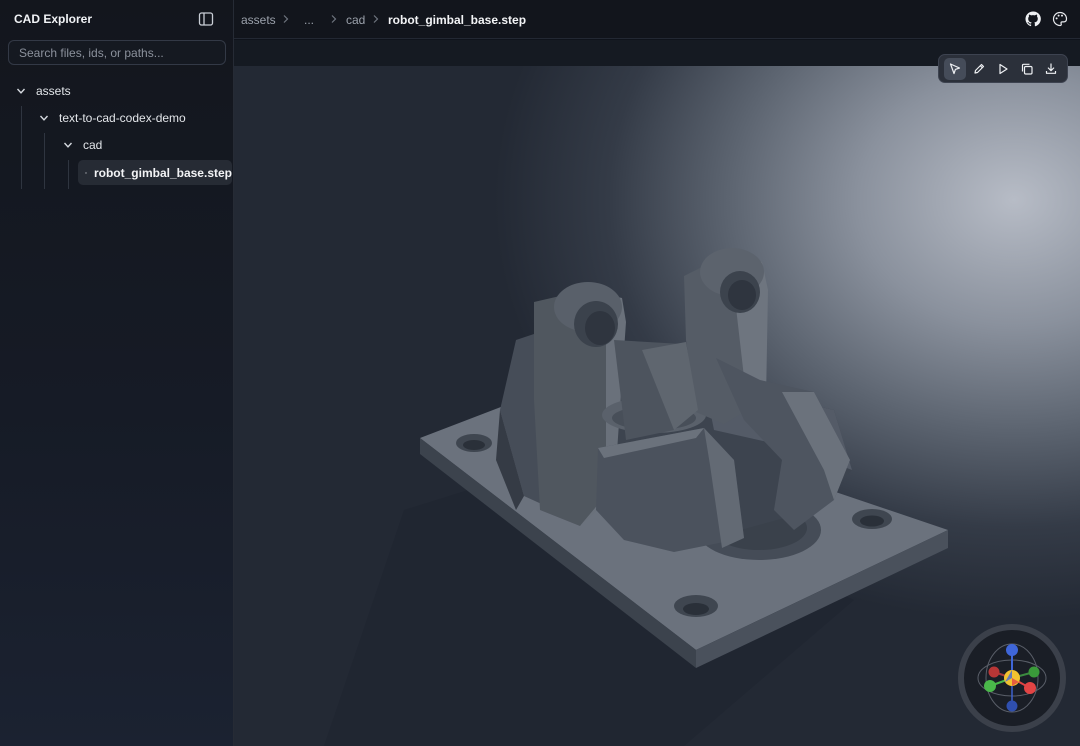 The width and height of the screenshot is (1080, 746). I want to click on play-button, so click(1003, 69).